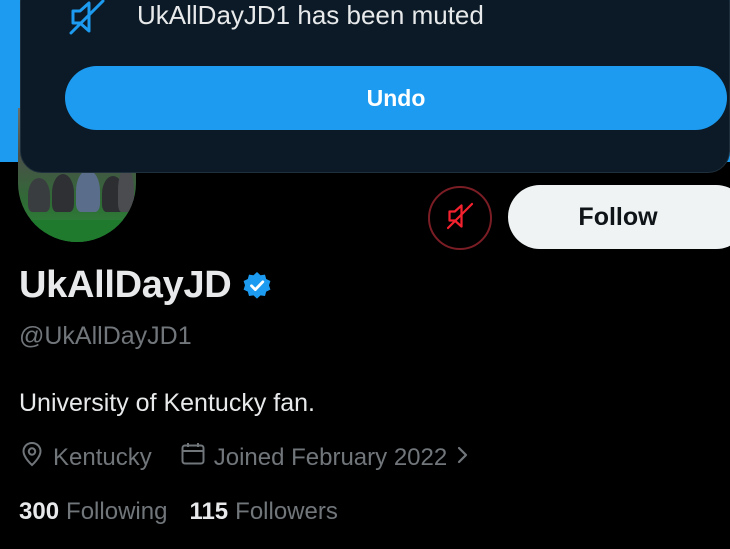  I want to click on following-label: Following, so click(117, 511).